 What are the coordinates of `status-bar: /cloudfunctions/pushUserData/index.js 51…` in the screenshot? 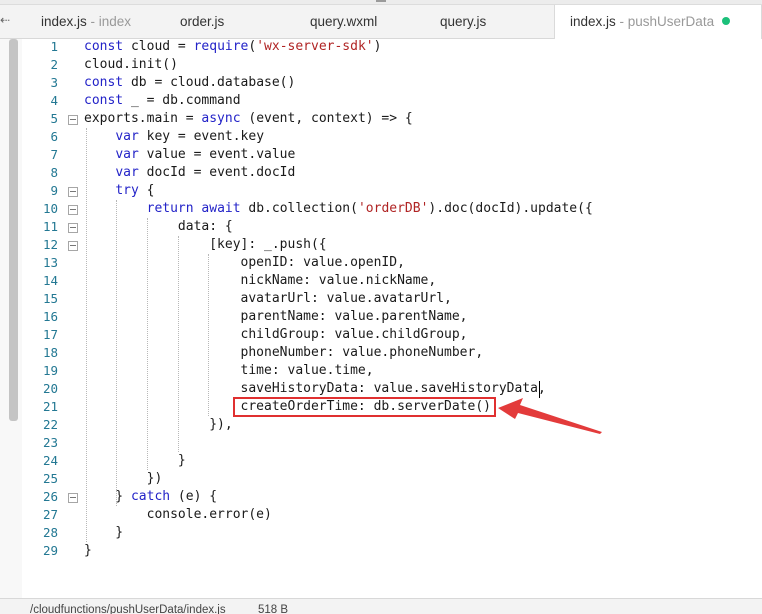 It's located at (381, 606).